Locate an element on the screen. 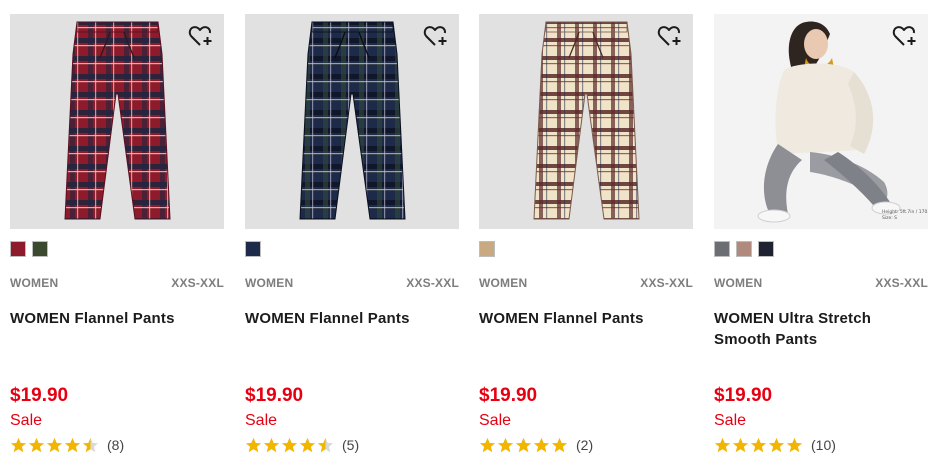  product-rating: (8) is located at coordinates (67, 445).